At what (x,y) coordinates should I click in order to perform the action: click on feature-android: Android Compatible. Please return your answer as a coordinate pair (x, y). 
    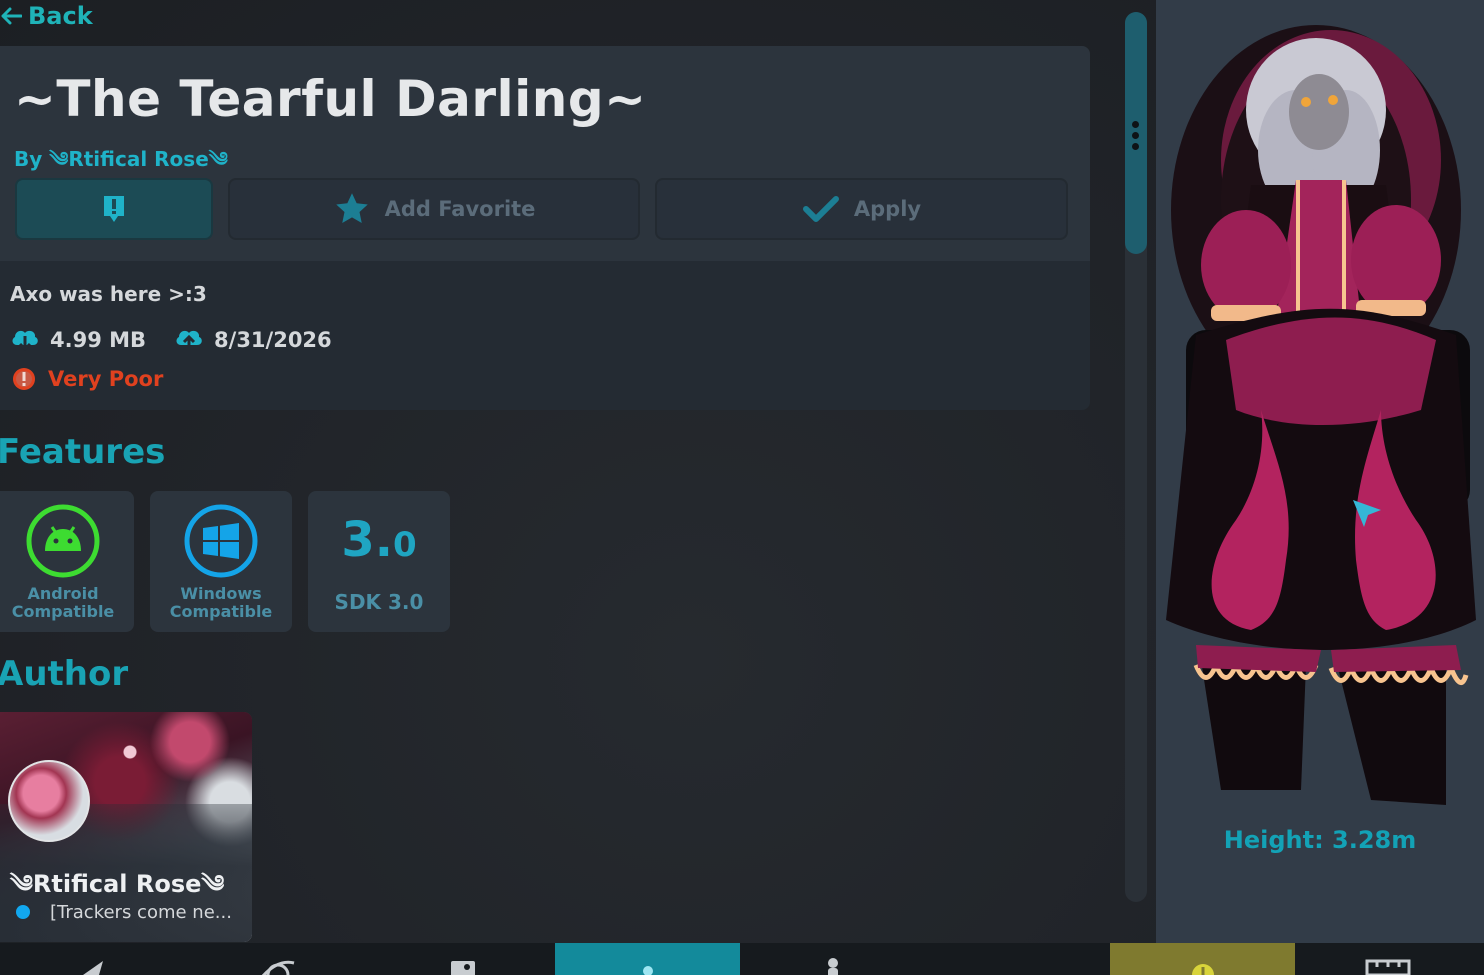
    Looking at the image, I should click on (67, 561).